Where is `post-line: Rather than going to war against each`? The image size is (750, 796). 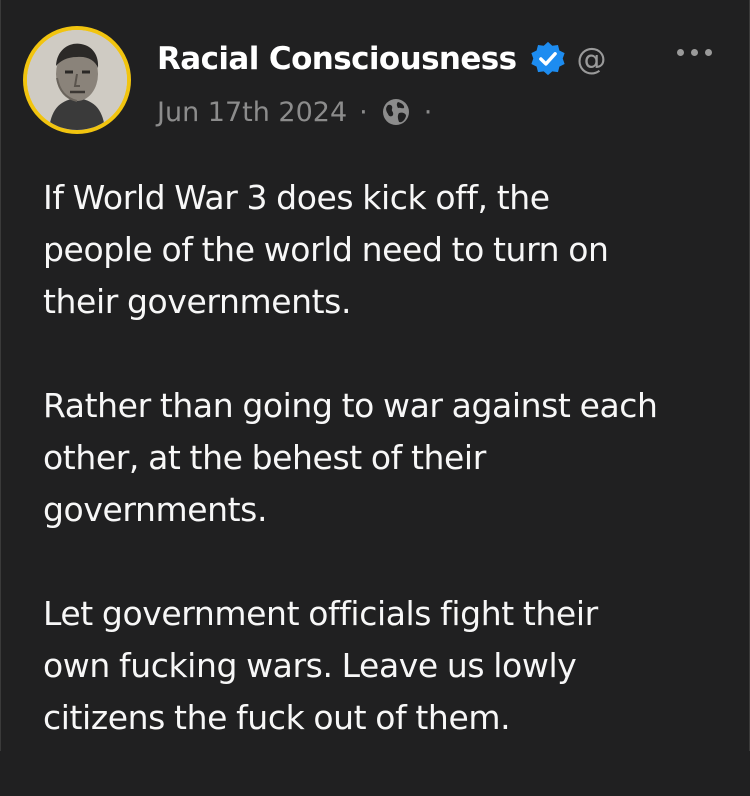
post-line: Rather than going to war against each is located at coordinates (350, 405).